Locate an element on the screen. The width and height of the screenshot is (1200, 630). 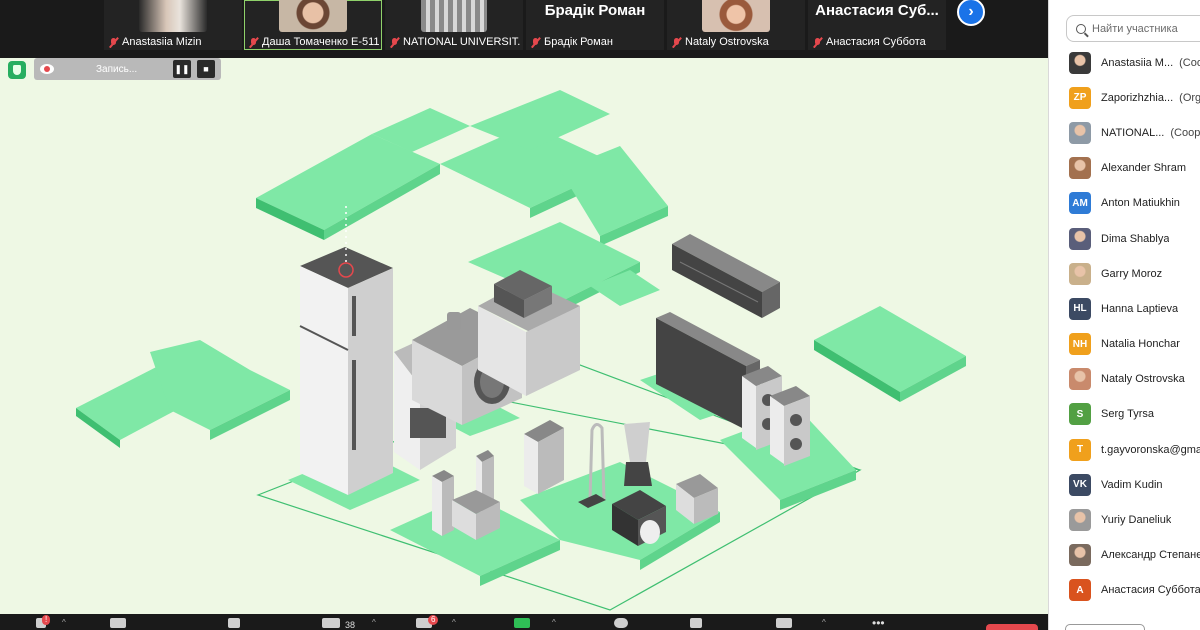
participant-name: Serg Tyrsa is located at coordinates (1127, 414).